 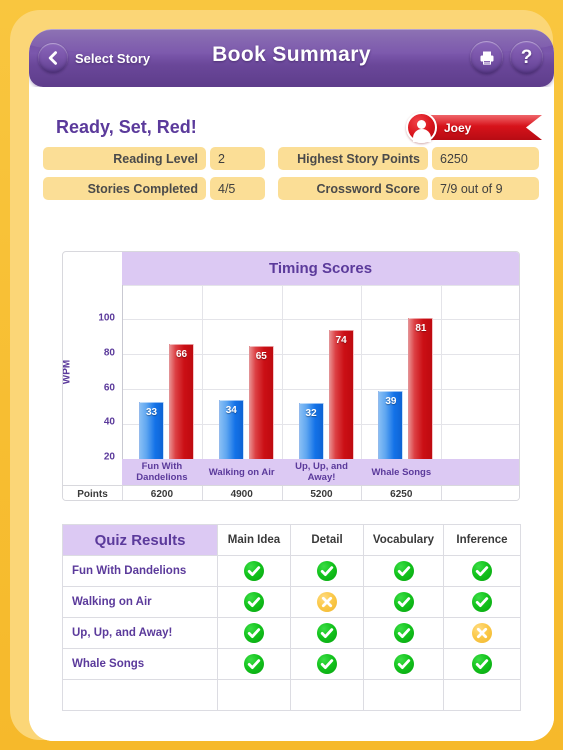 I want to click on chart-bar-value: 66, so click(x=181, y=355).